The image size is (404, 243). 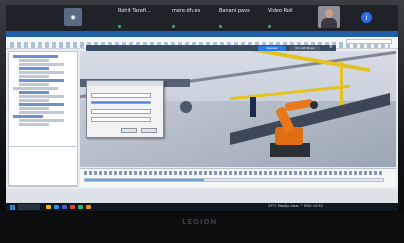 I want to click on taskbar-search, so click(x=29, y=207).